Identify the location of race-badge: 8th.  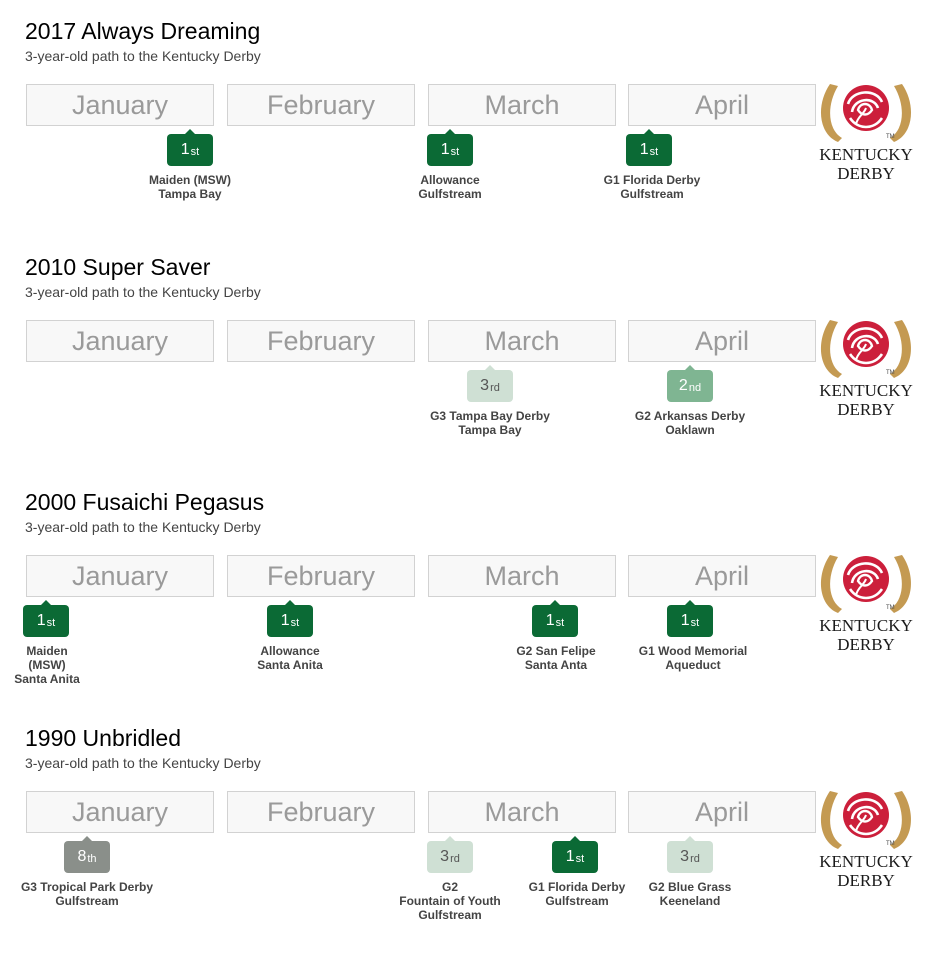
(87, 854).